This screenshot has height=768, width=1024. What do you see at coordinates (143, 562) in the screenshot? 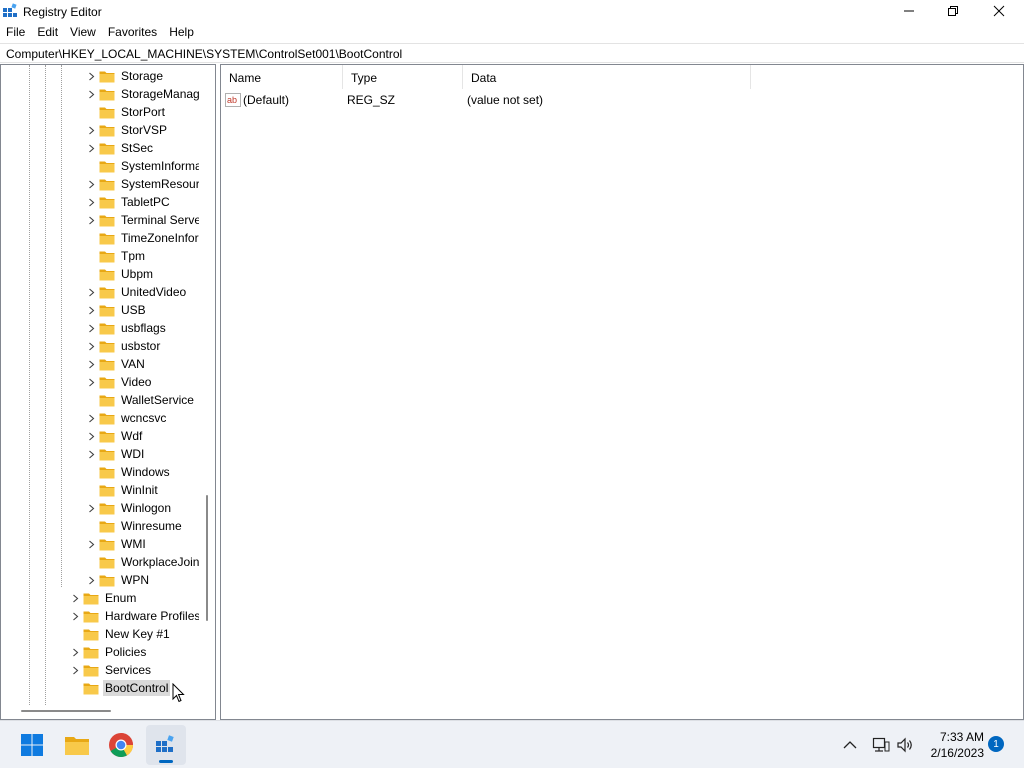
I see `tree-node-workplacejoin: WorkplaceJoin` at bounding box center [143, 562].